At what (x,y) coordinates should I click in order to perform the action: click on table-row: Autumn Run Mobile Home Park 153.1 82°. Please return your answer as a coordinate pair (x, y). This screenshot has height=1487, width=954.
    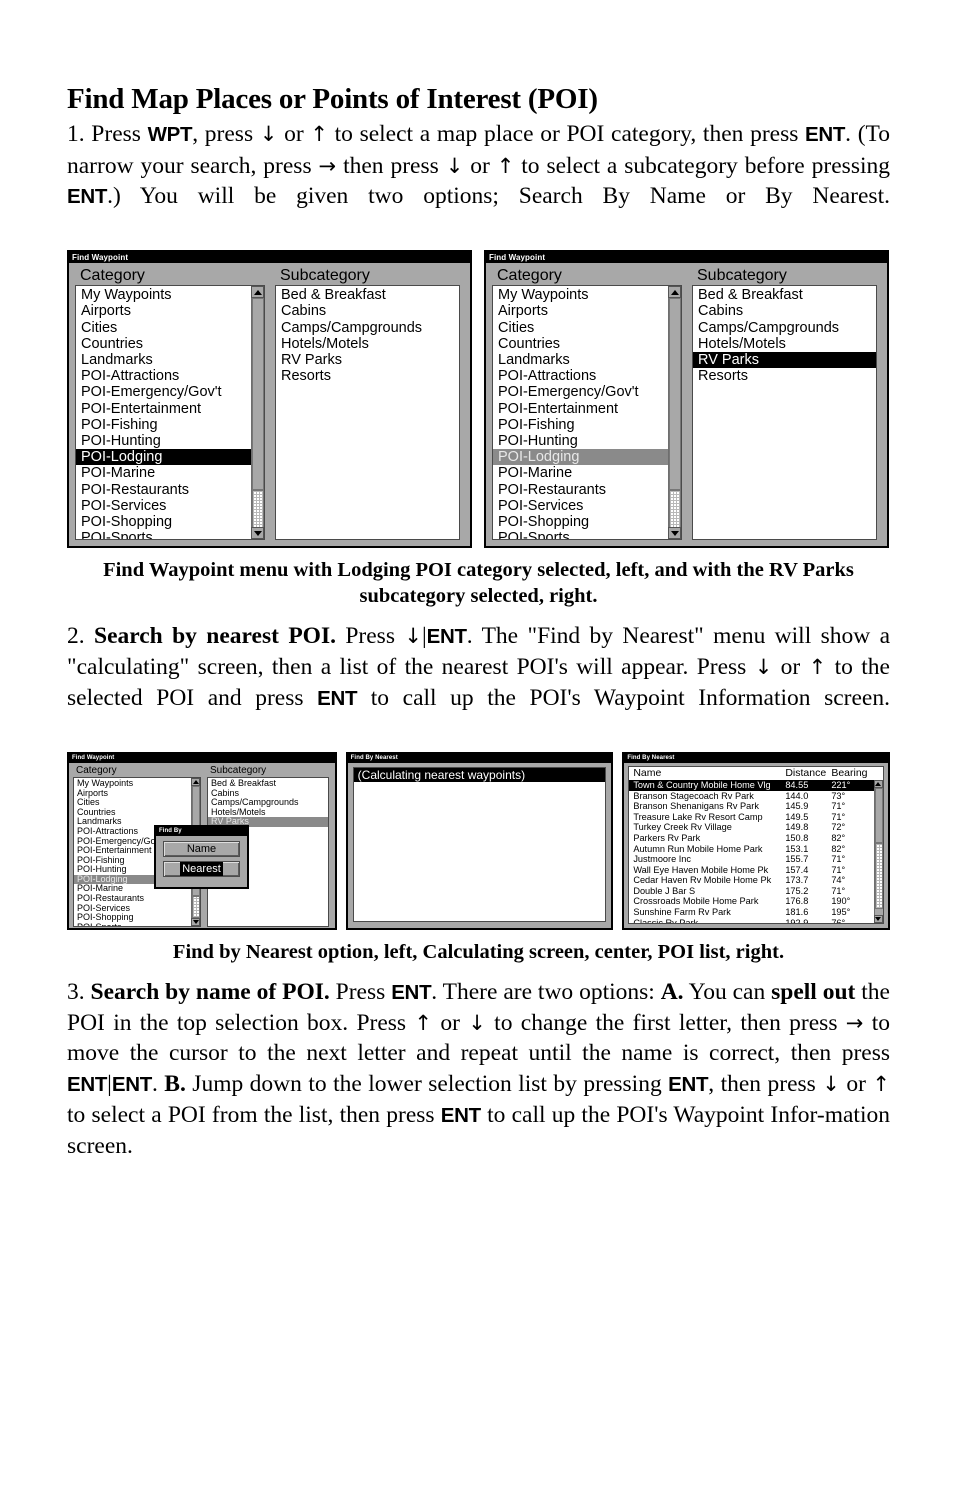
    Looking at the image, I should click on (756, 849).